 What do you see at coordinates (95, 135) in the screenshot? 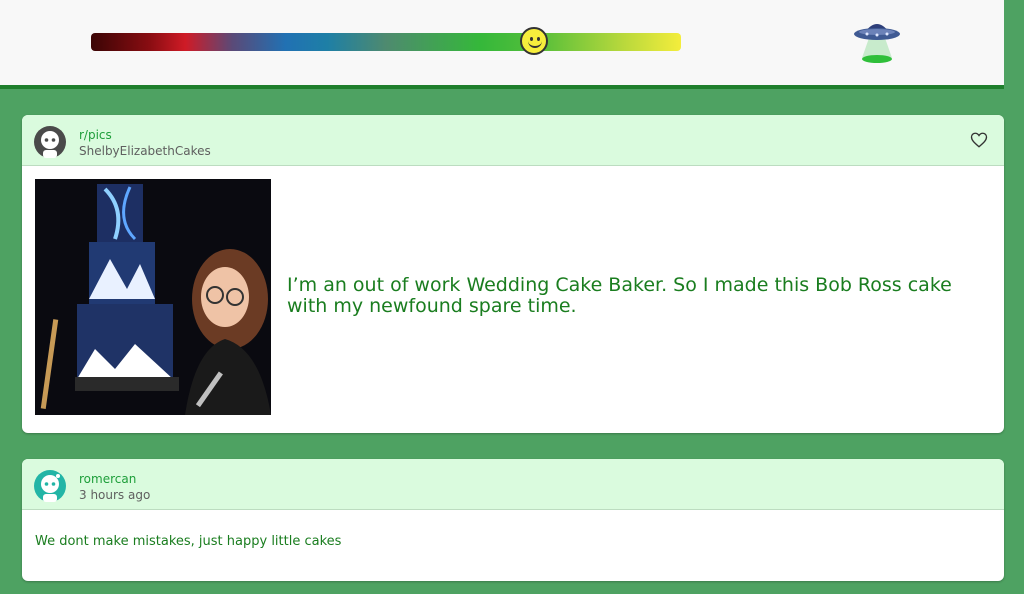
I see `subreddit-link: r/pics` at bounding box center [95, 135].